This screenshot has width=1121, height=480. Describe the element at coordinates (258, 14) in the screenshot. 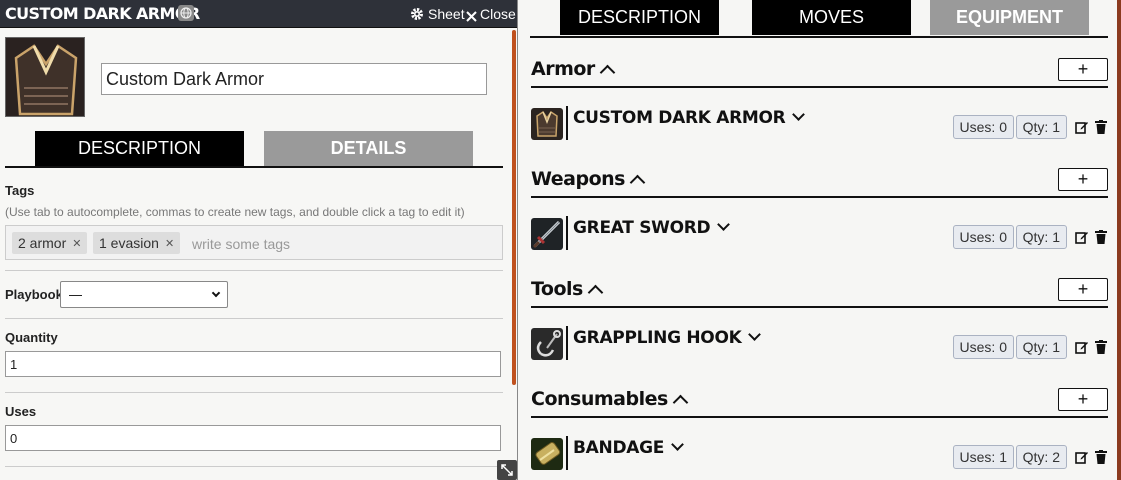

I see `window-header: CUSTOM DARK ARMOR Sheet Close` at that location.